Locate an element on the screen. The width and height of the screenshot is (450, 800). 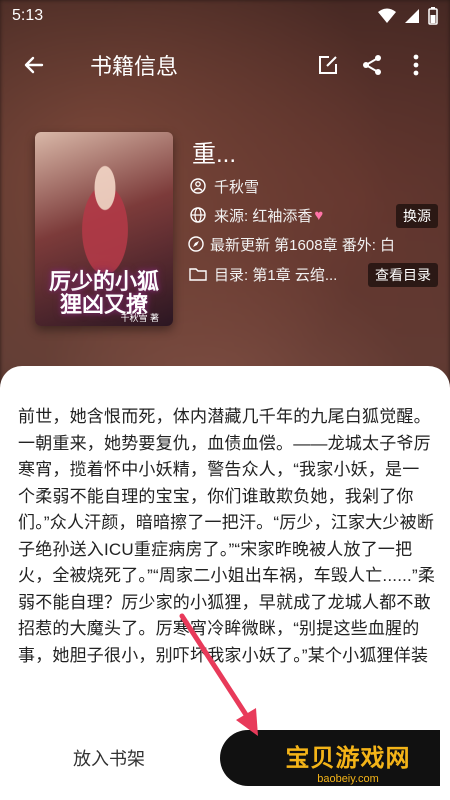
cover-illustration is located at coordinates (105, 212).